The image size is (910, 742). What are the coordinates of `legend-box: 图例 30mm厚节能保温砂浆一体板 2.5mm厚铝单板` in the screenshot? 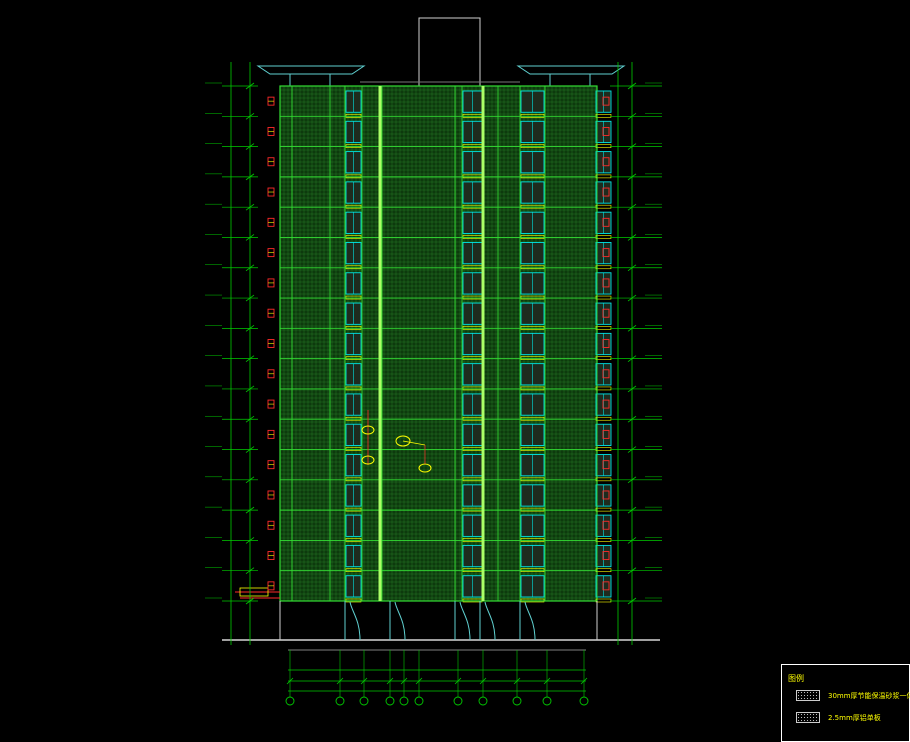 It's located at (845, 703).